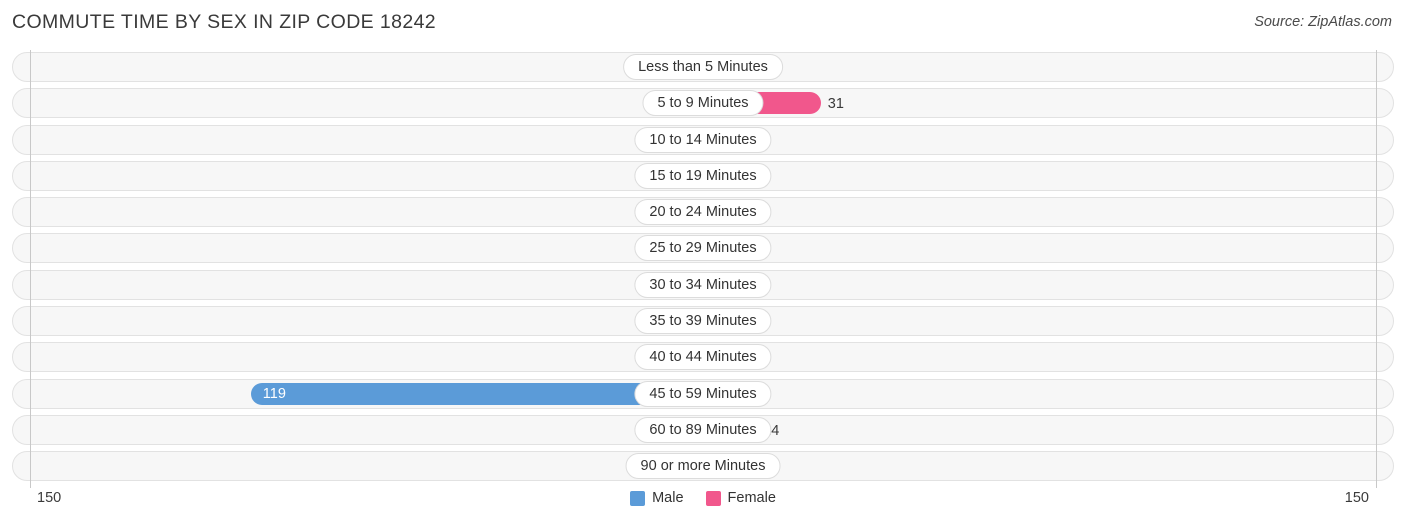 This screenshot has height=523, width=1406. I want to click on table-row: 7315 to 9 Minutes, so click(703, 104).